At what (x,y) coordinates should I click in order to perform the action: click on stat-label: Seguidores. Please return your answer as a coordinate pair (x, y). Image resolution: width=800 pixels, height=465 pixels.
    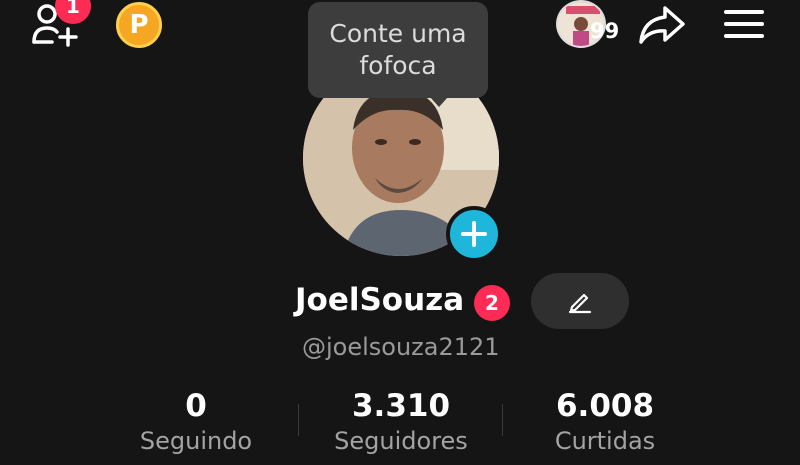
    Looking at the image, I should click on (401, 441).